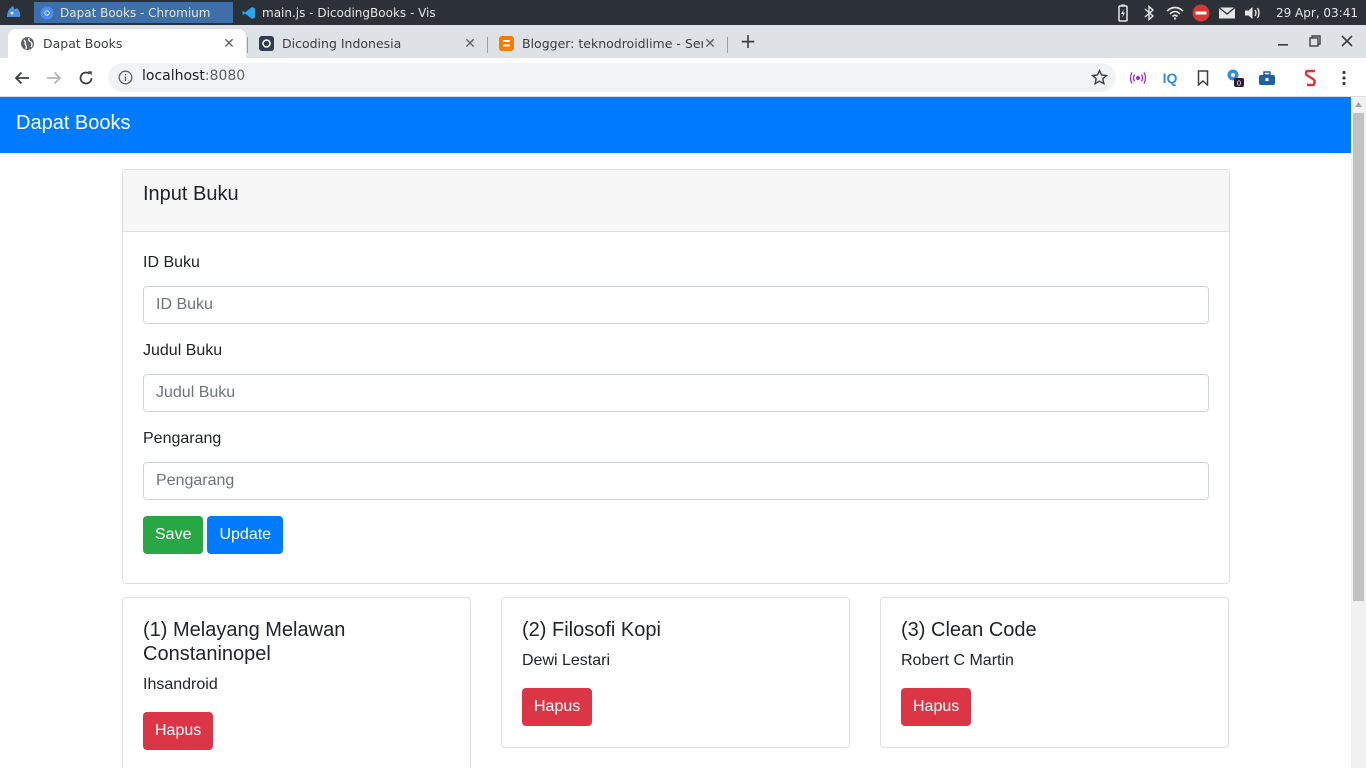  I want to click on book-card: (2) Filosofi Kopi Dewi Lestari Hapus, so click(675, 672).